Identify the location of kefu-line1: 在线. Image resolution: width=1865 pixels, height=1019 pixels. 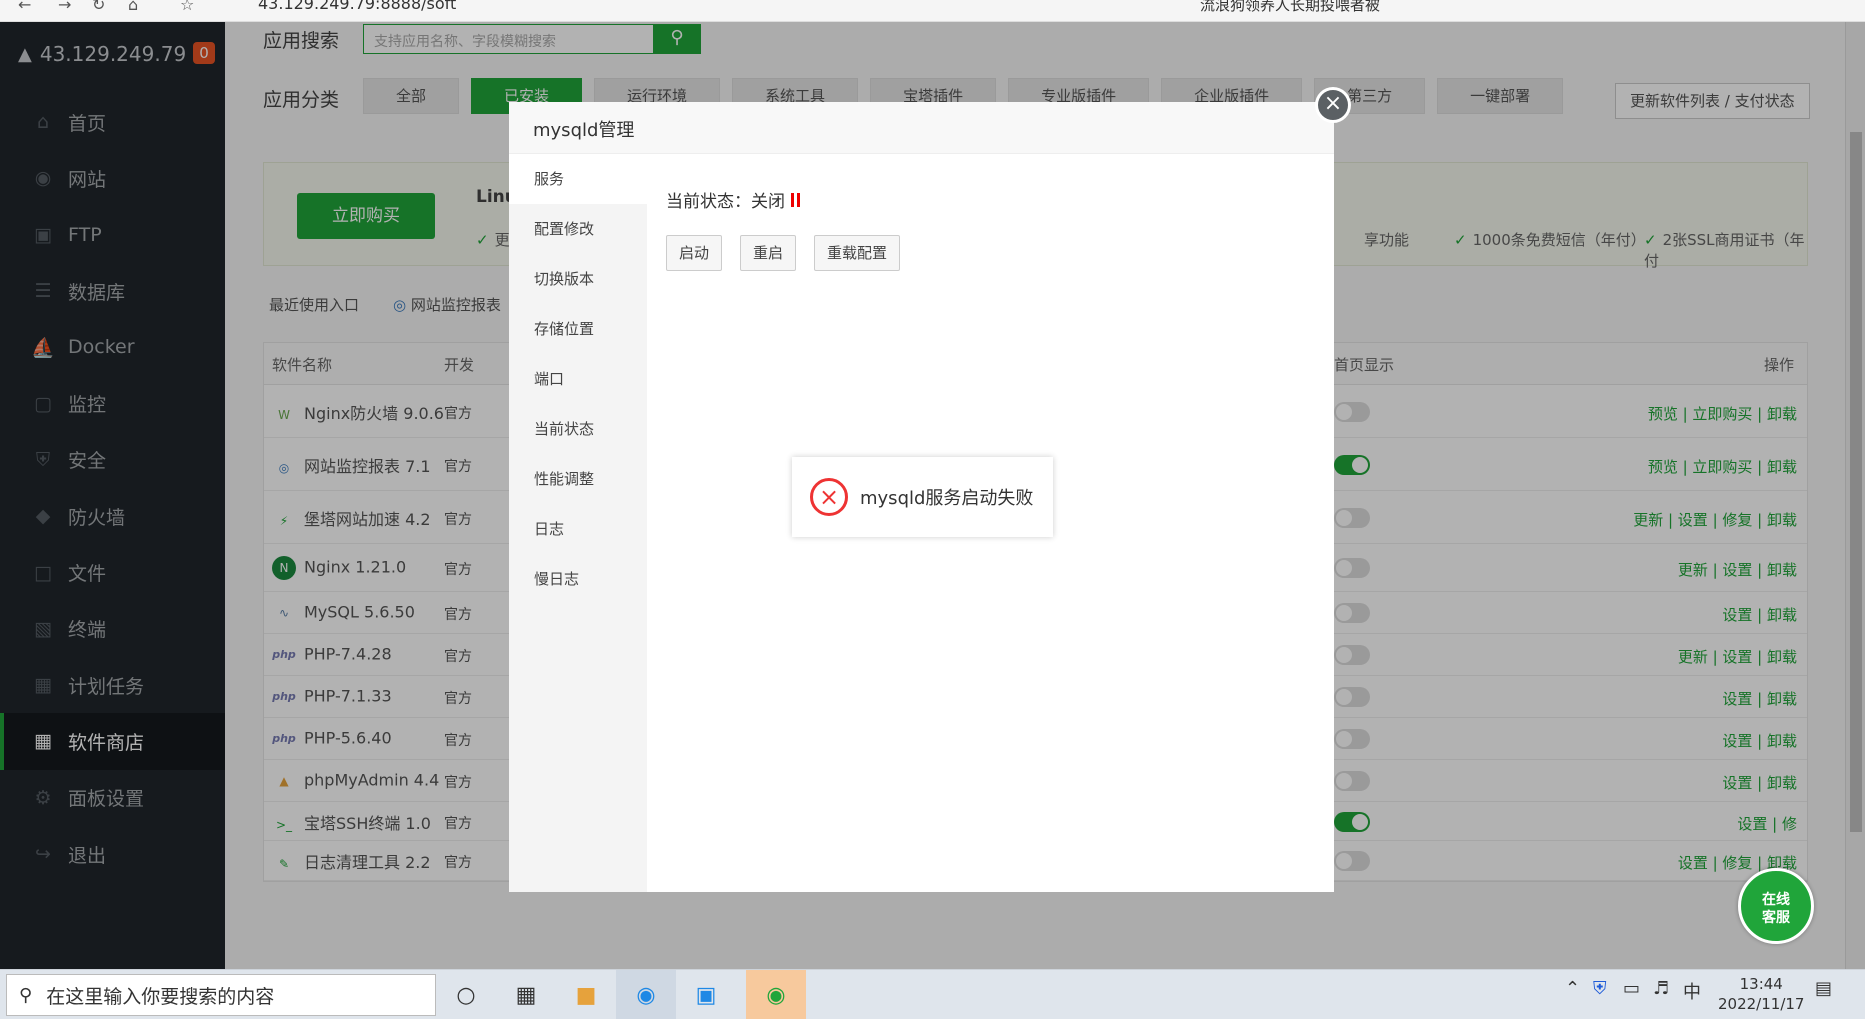
(1776, 900).